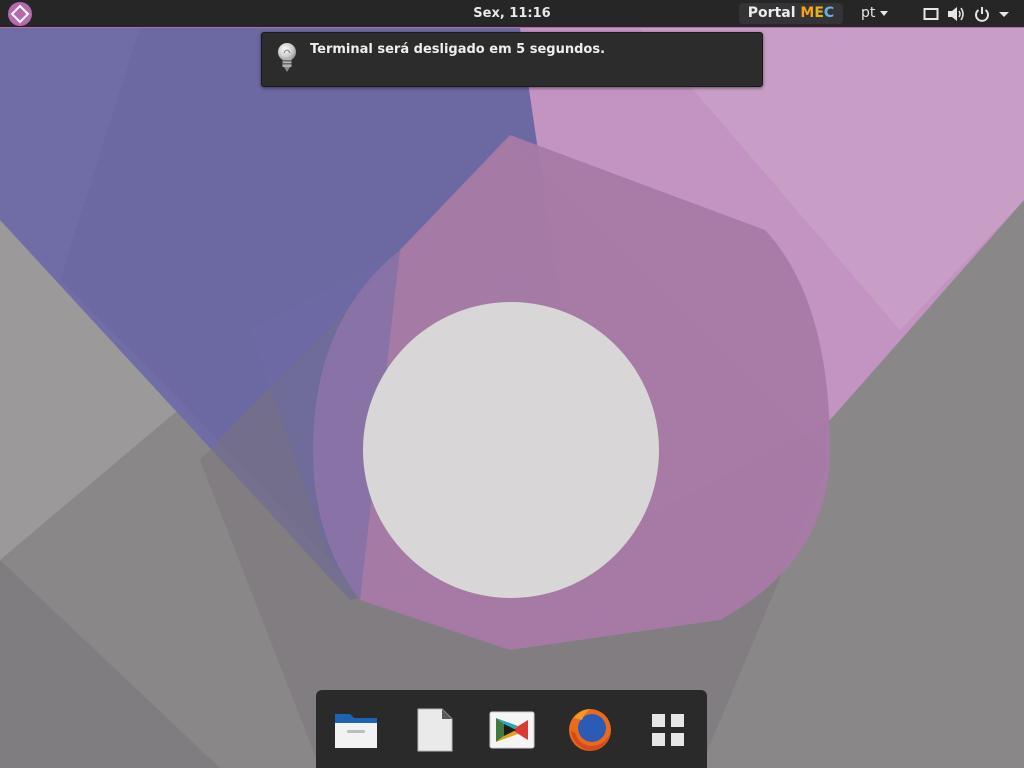  I want to click on notification-banner: Terminal será desligado em 5 segundos., so click(512, 59).